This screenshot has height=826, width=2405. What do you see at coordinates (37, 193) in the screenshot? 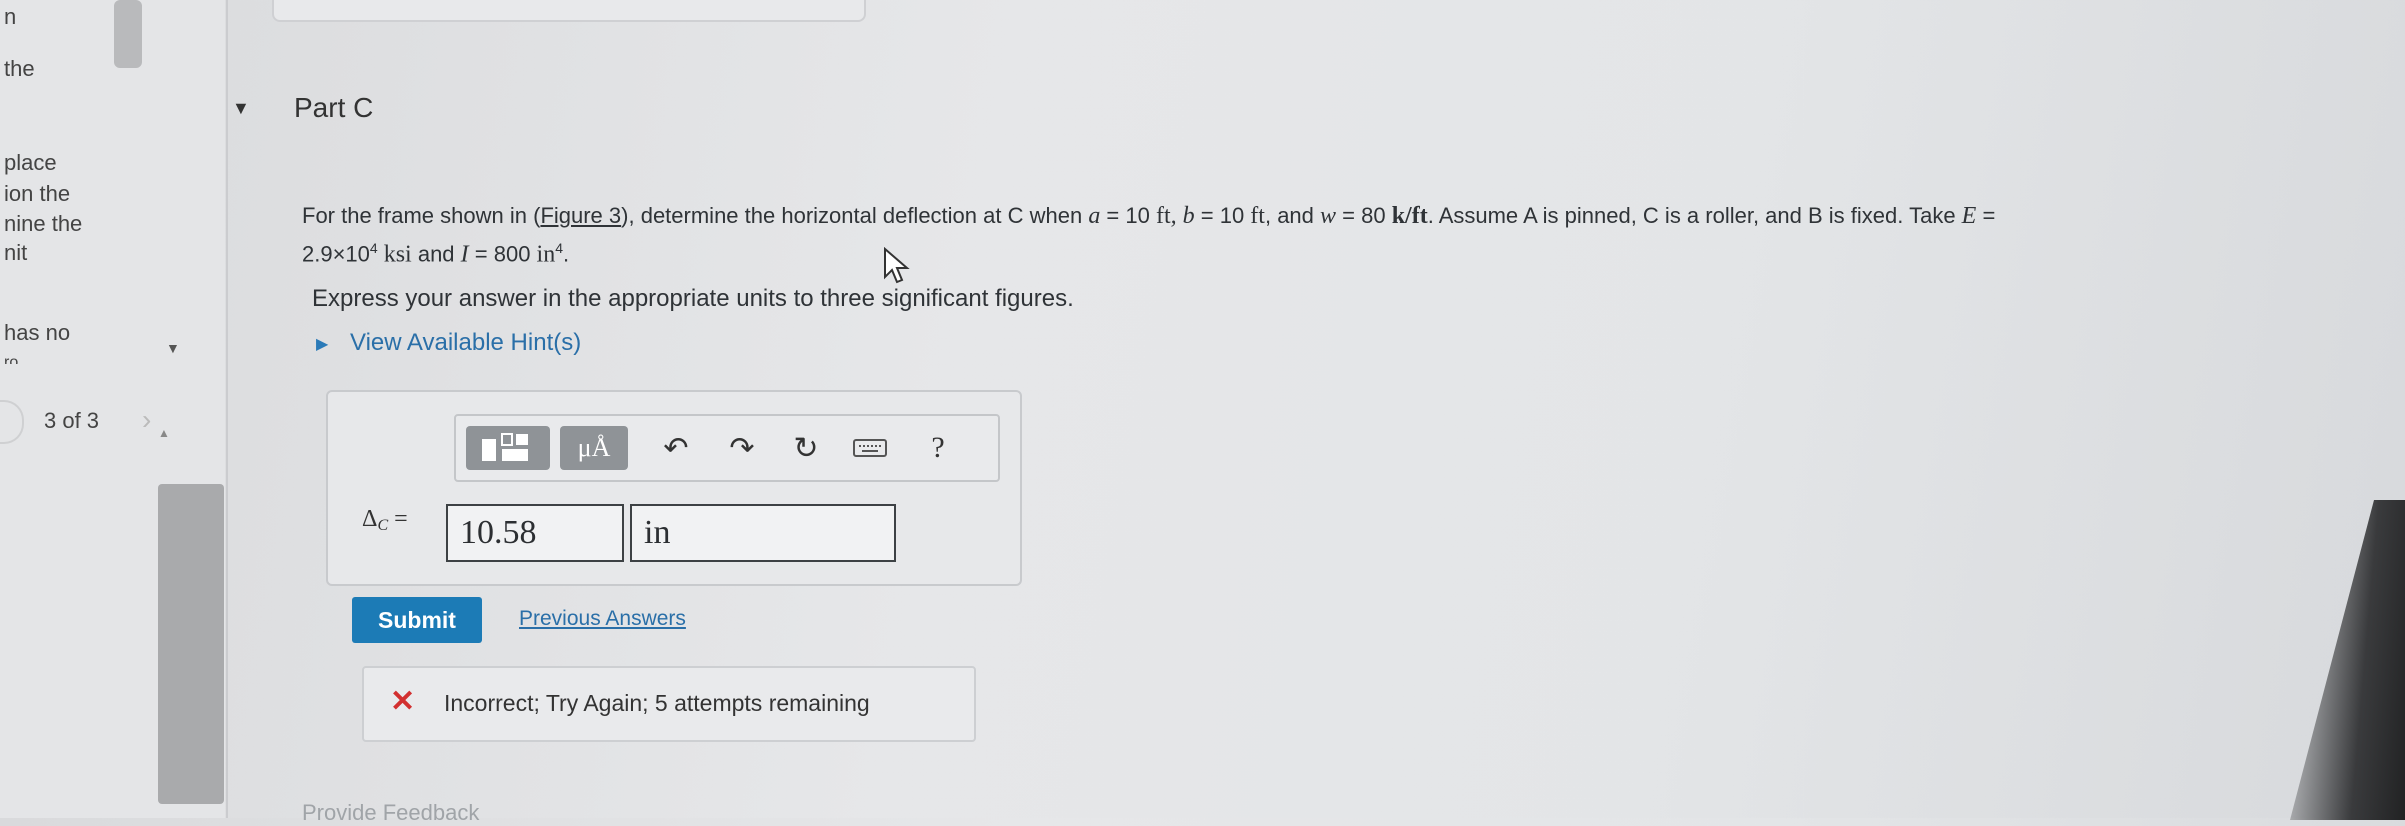
I see `sidebar-text: ion the` at bounding box center [37, 193].